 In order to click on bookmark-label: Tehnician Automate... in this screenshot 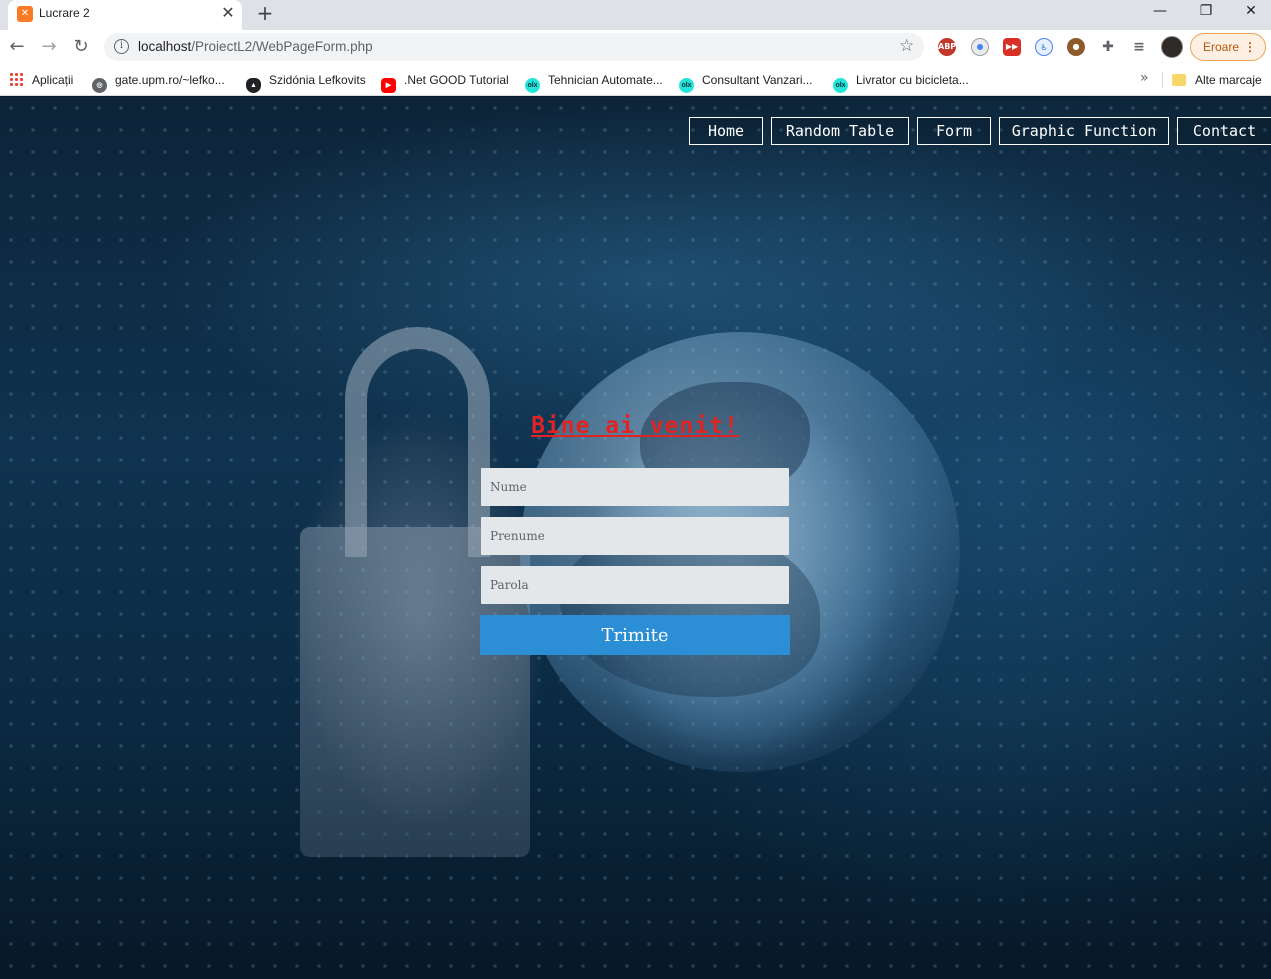, I will do `click(605, 80)`.